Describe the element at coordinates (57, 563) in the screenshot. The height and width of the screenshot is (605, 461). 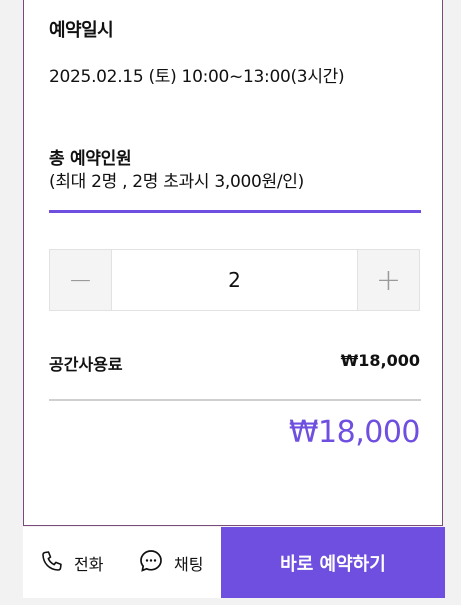
I see `phone-icon` at that location.